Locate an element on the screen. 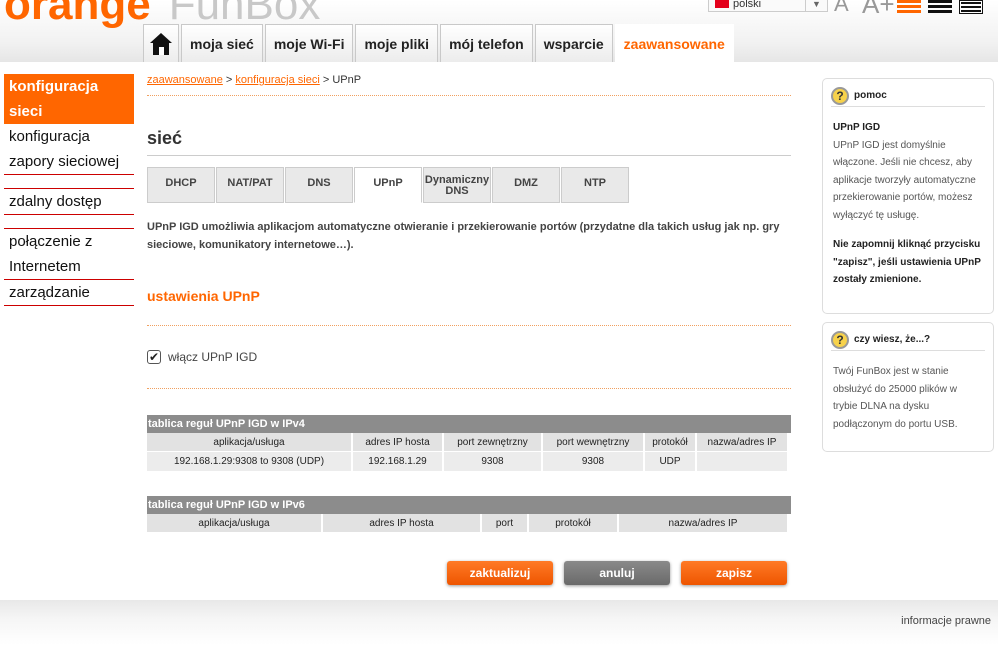  language-select: polski ▼ is located at coordinates (768, 6).